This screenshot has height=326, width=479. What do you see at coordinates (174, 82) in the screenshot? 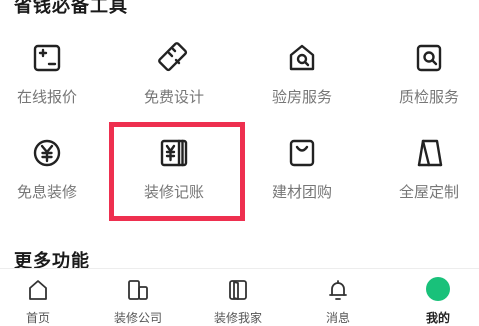
I see `tool-free-design: 免费设计` at bounding box center [174, 82].